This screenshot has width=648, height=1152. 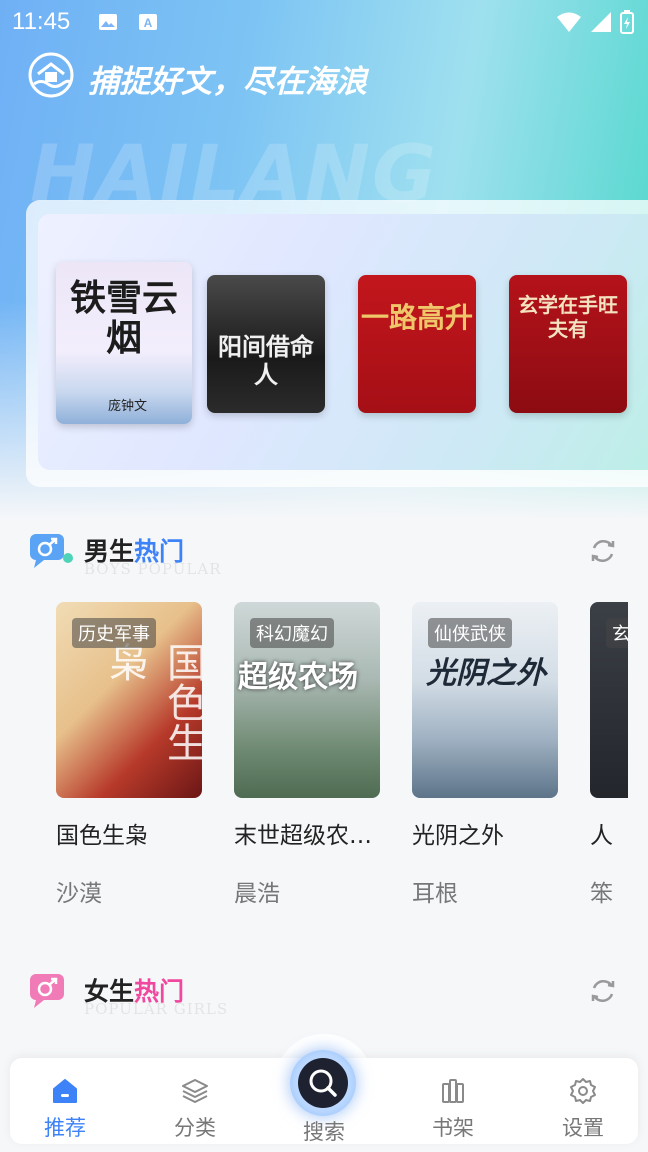 I want to click on search-button-core, so click(x=323, y=1083).